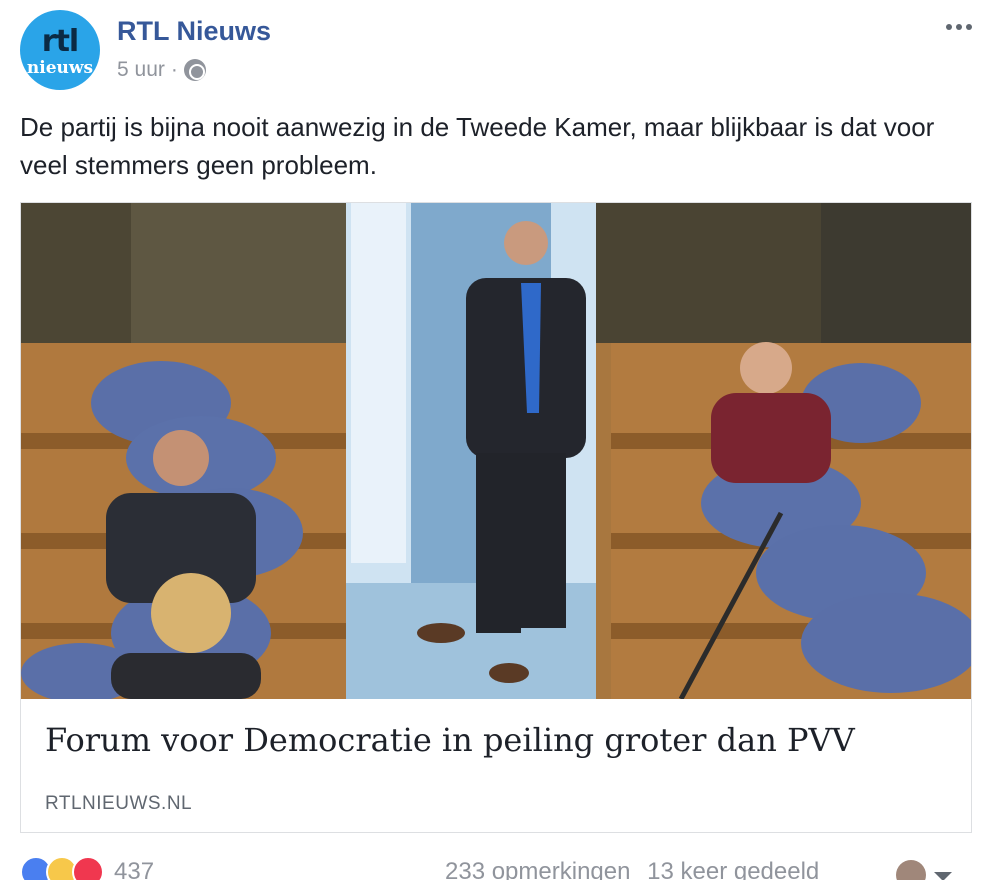 This screenshot has width=982, height=880. What do you see at coordinates (194, 70) in the screenshot?
I see `globe-icon` at bounding box center [194, 70].